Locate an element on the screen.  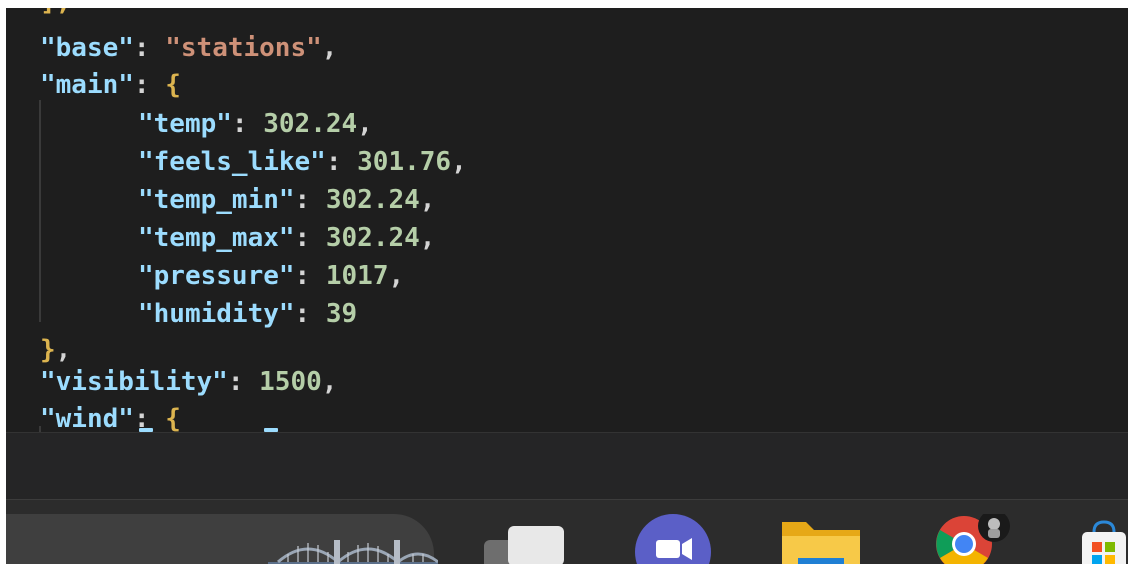
code-line: "temp_min": 302.24, is located at coordinates (287, 200).